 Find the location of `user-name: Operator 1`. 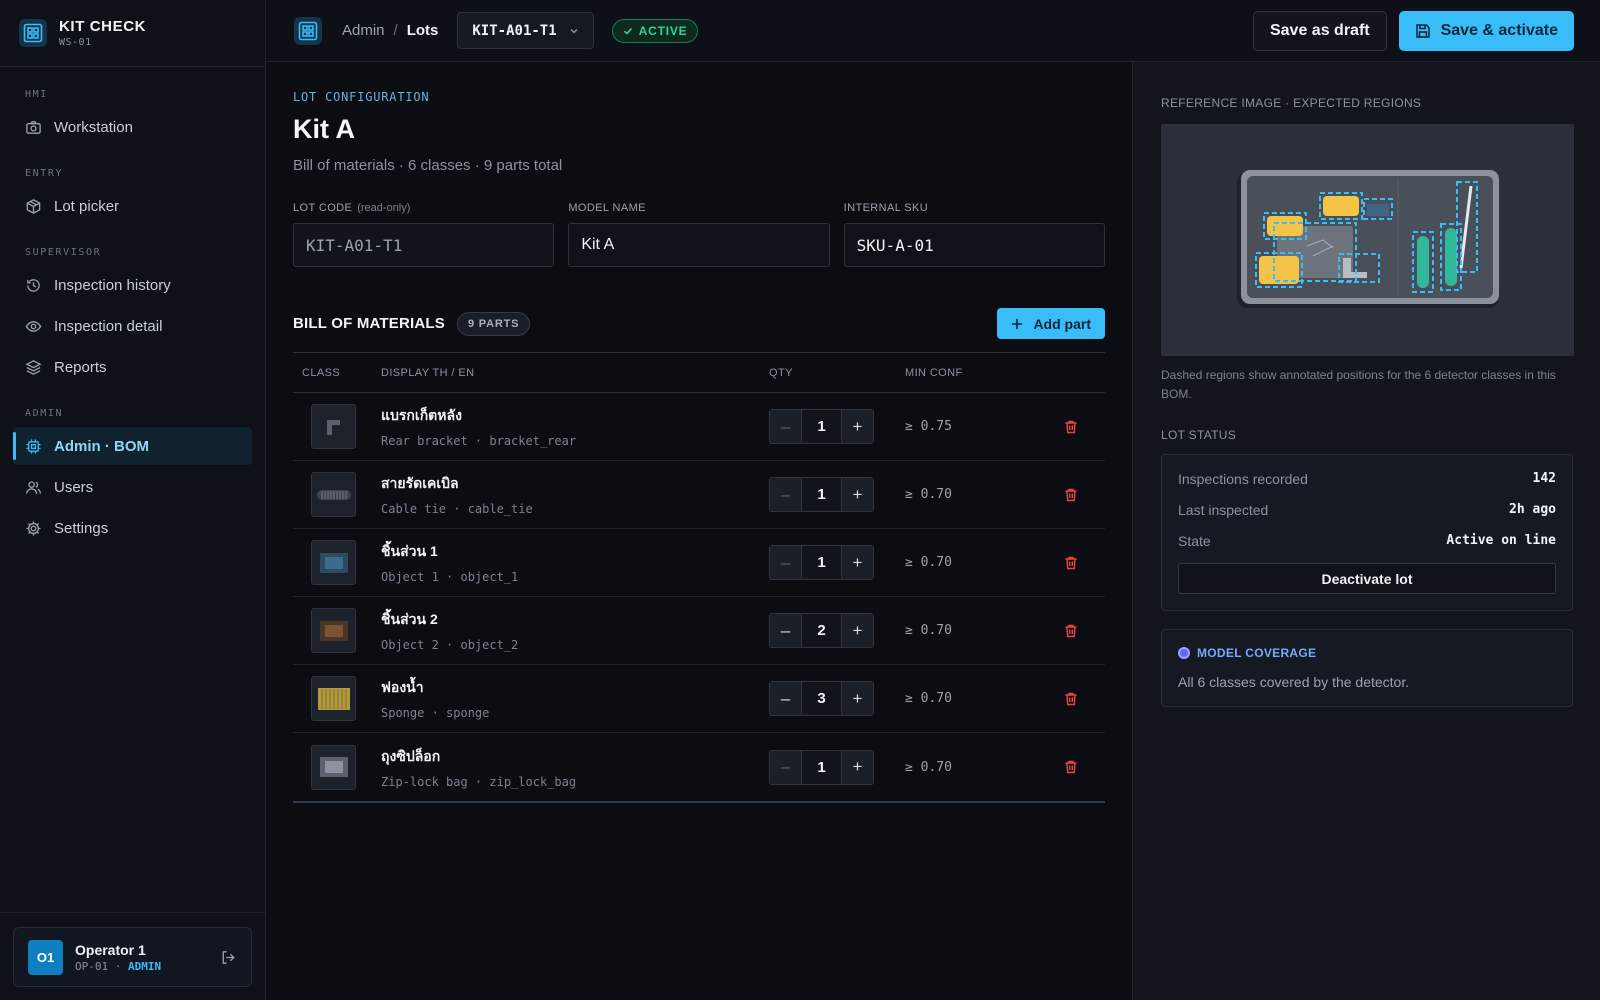

user-name: Operator 1 is located at coordinates (110, 949).